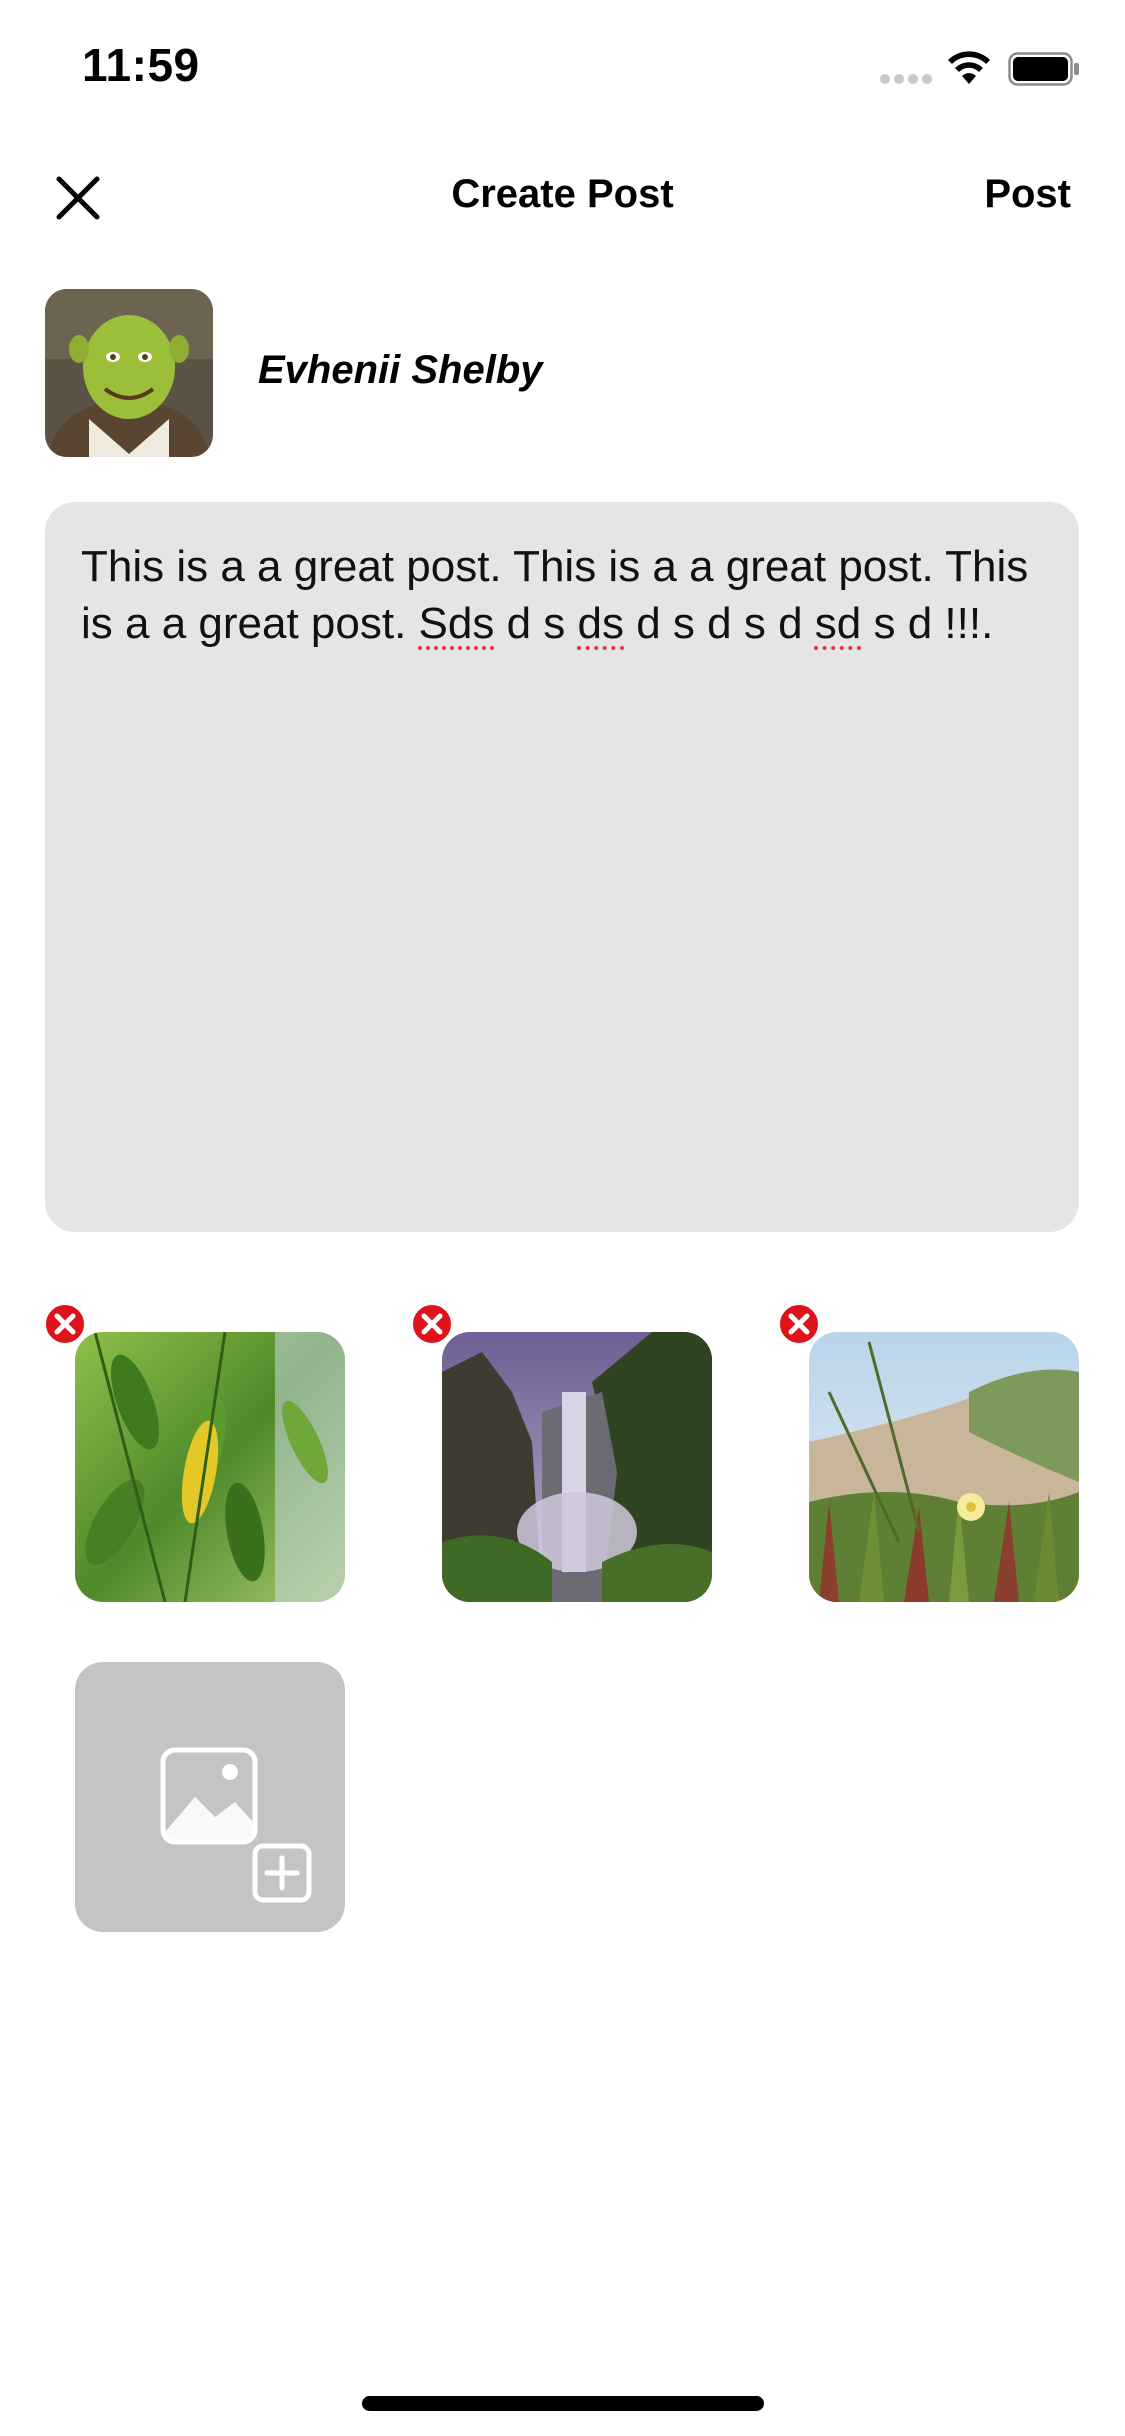 Image resolution: width=1125 pixels, height=2436 pixels. Describe the element at coordinates (838, 623) in the screenshot. I see `misspelled-word: sd` at that location.